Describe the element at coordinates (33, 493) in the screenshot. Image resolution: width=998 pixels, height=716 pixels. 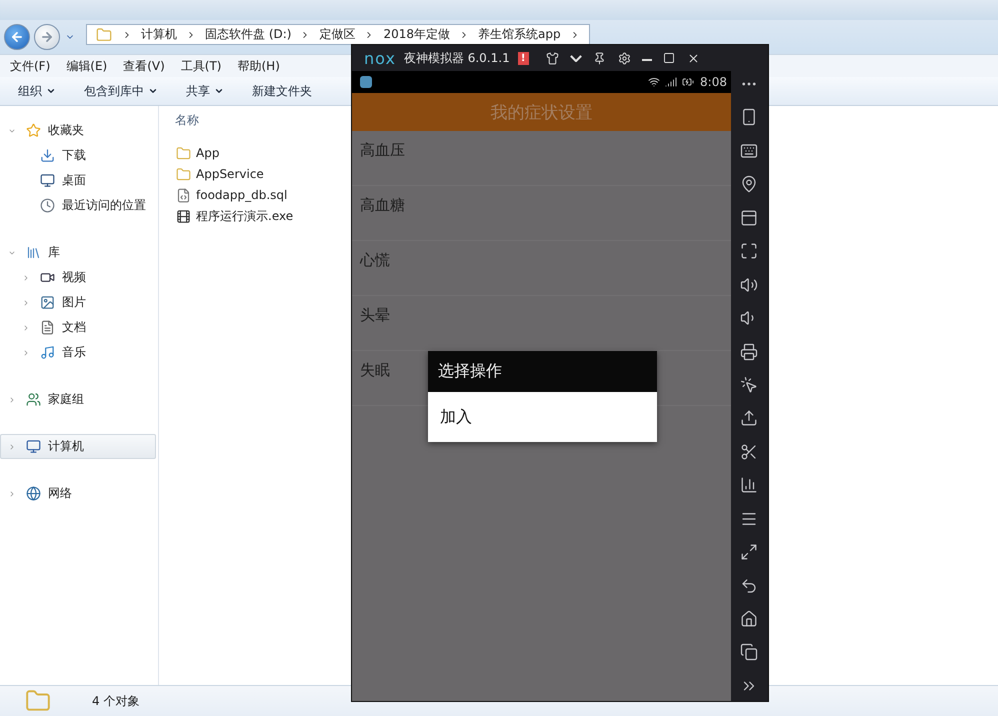
I see `globe-icon` at that location.